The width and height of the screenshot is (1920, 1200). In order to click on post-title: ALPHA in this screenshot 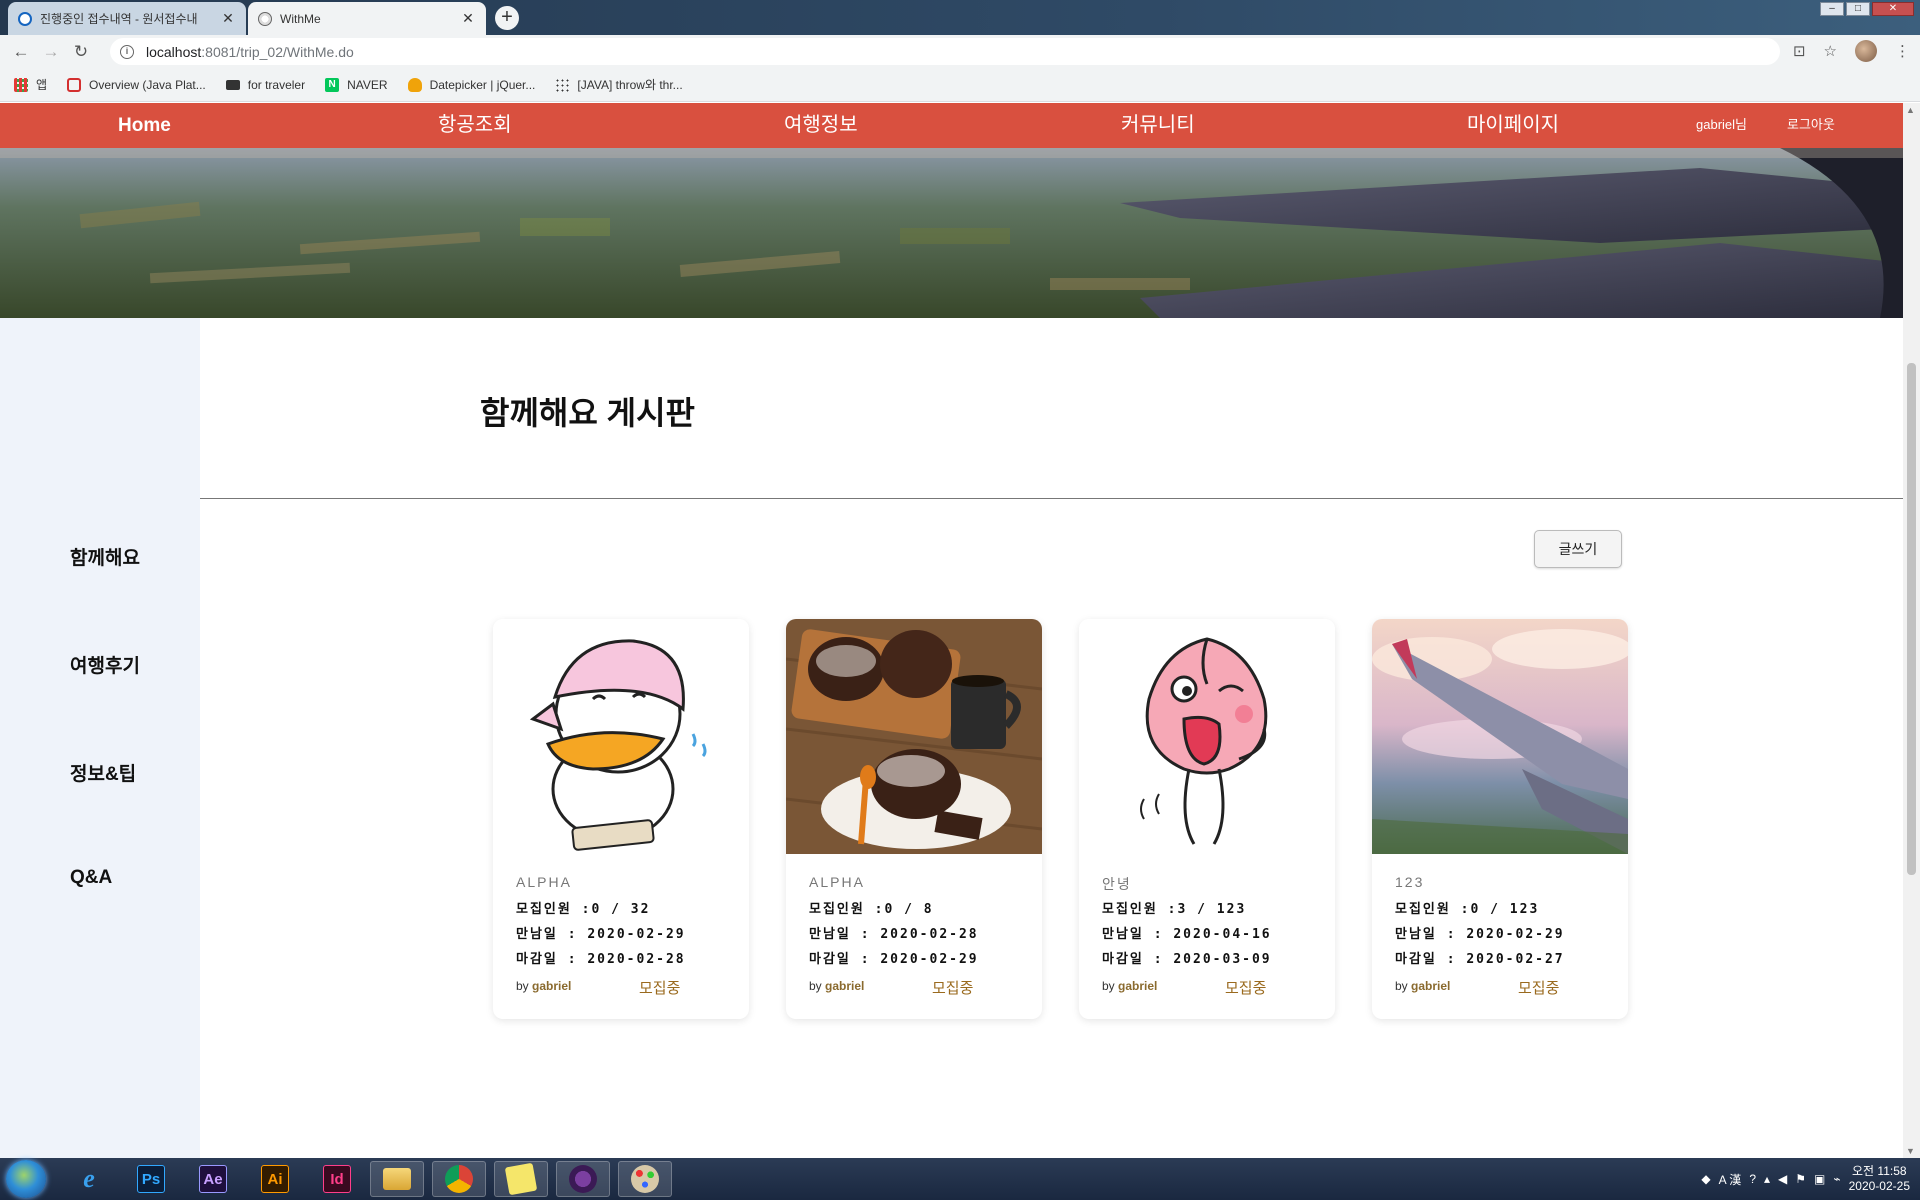, I will do `click(544, 882)`.